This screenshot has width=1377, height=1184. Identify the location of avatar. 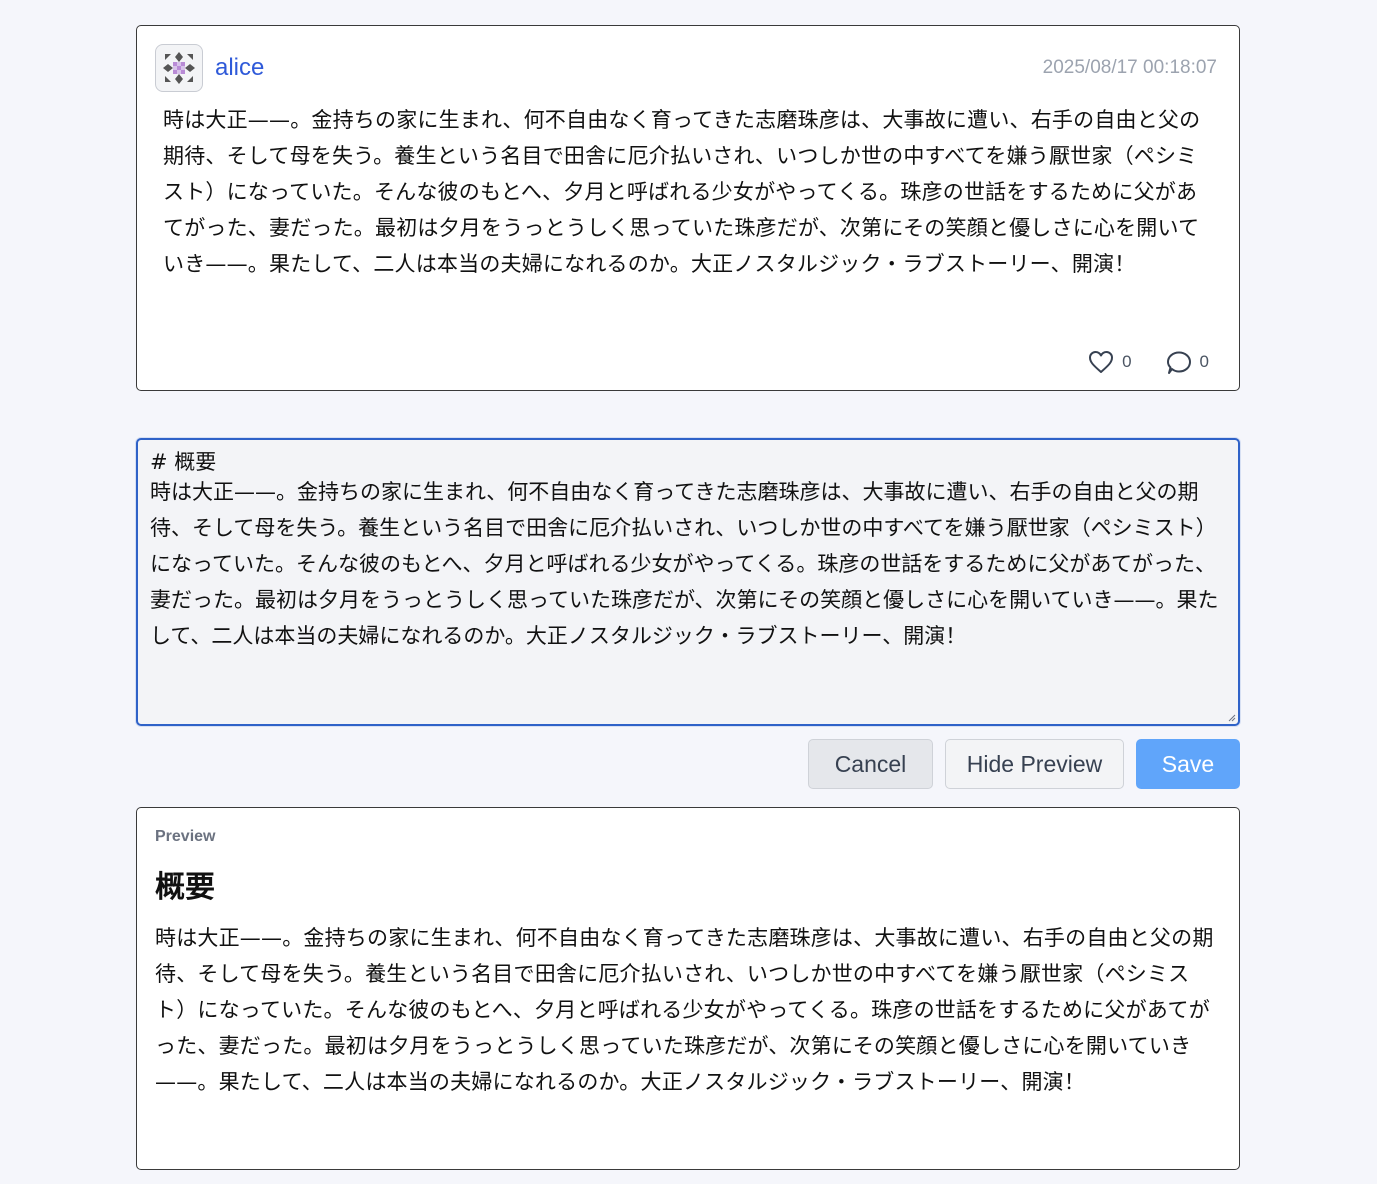
(179, 68).